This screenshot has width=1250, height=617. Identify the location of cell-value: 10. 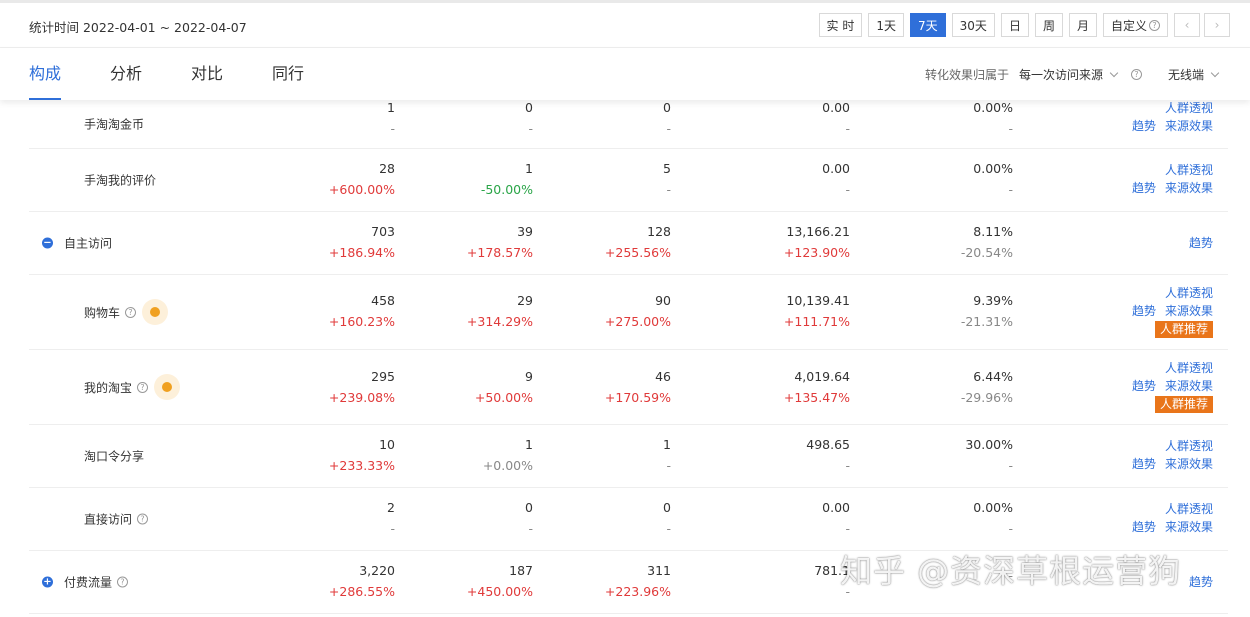
(387, 444).